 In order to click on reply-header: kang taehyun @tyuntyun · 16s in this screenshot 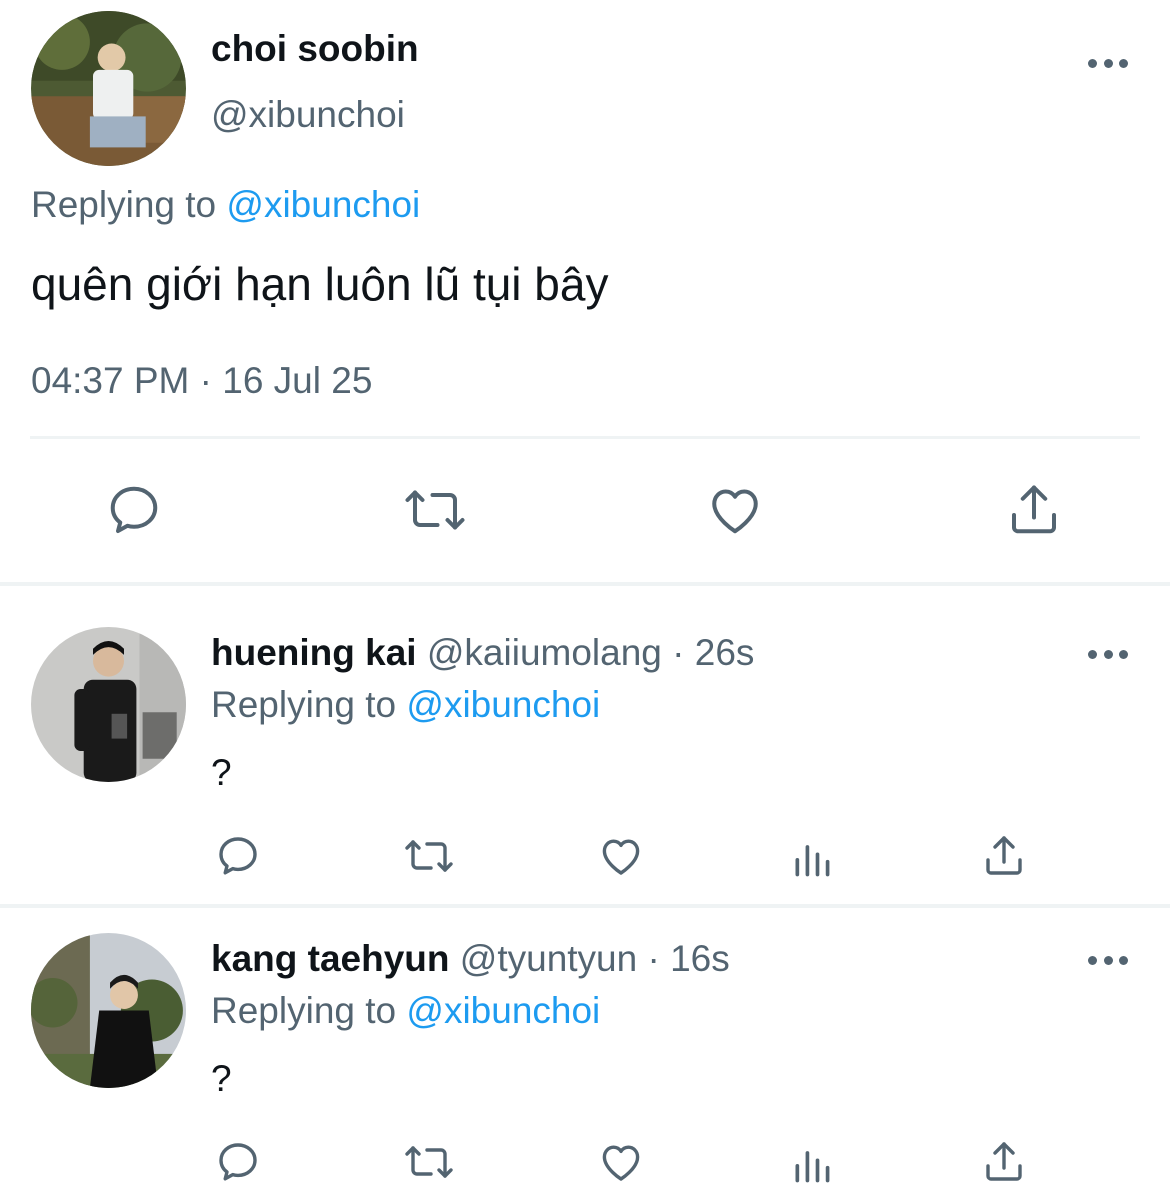, I will do `click(470, 959)`.